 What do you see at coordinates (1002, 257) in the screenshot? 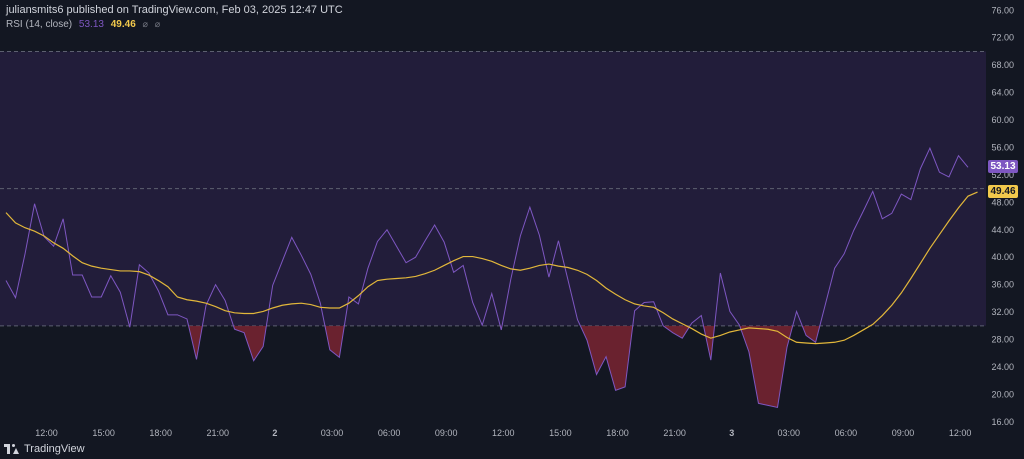
I see `y-tick-label: 40.00` at bounding box center [1002, 257].